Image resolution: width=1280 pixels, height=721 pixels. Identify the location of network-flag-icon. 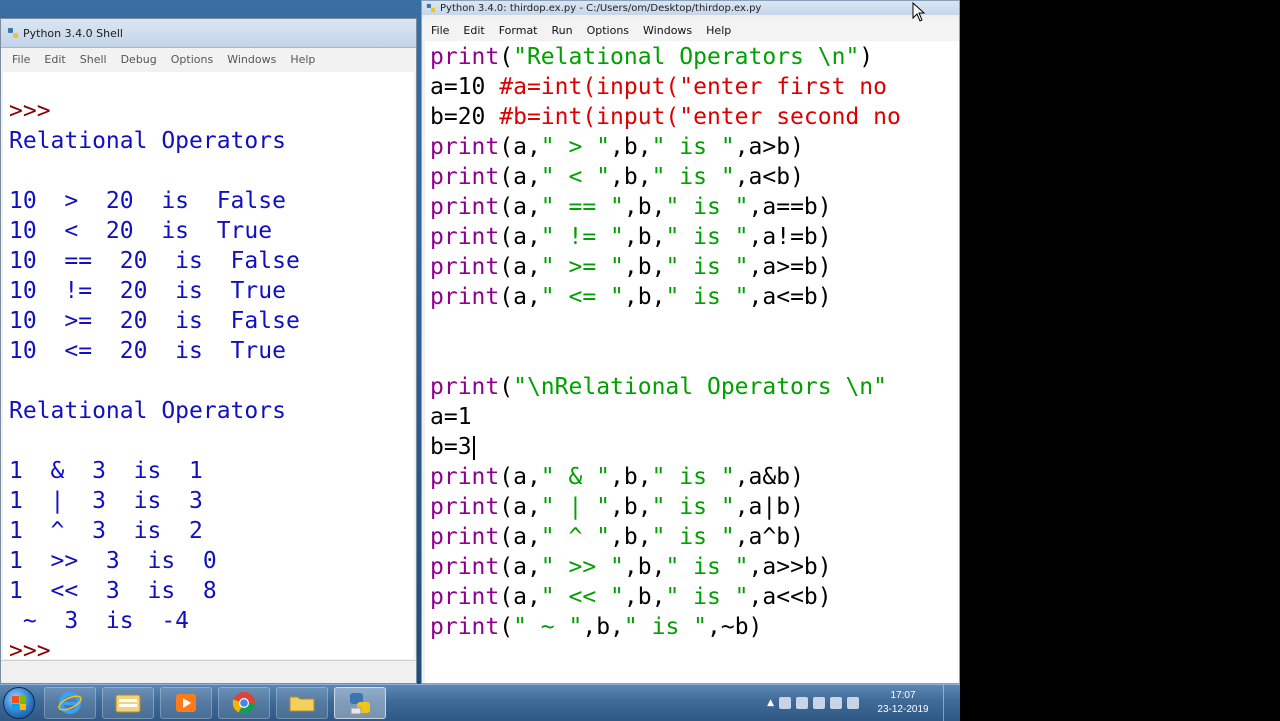
(785, 703).